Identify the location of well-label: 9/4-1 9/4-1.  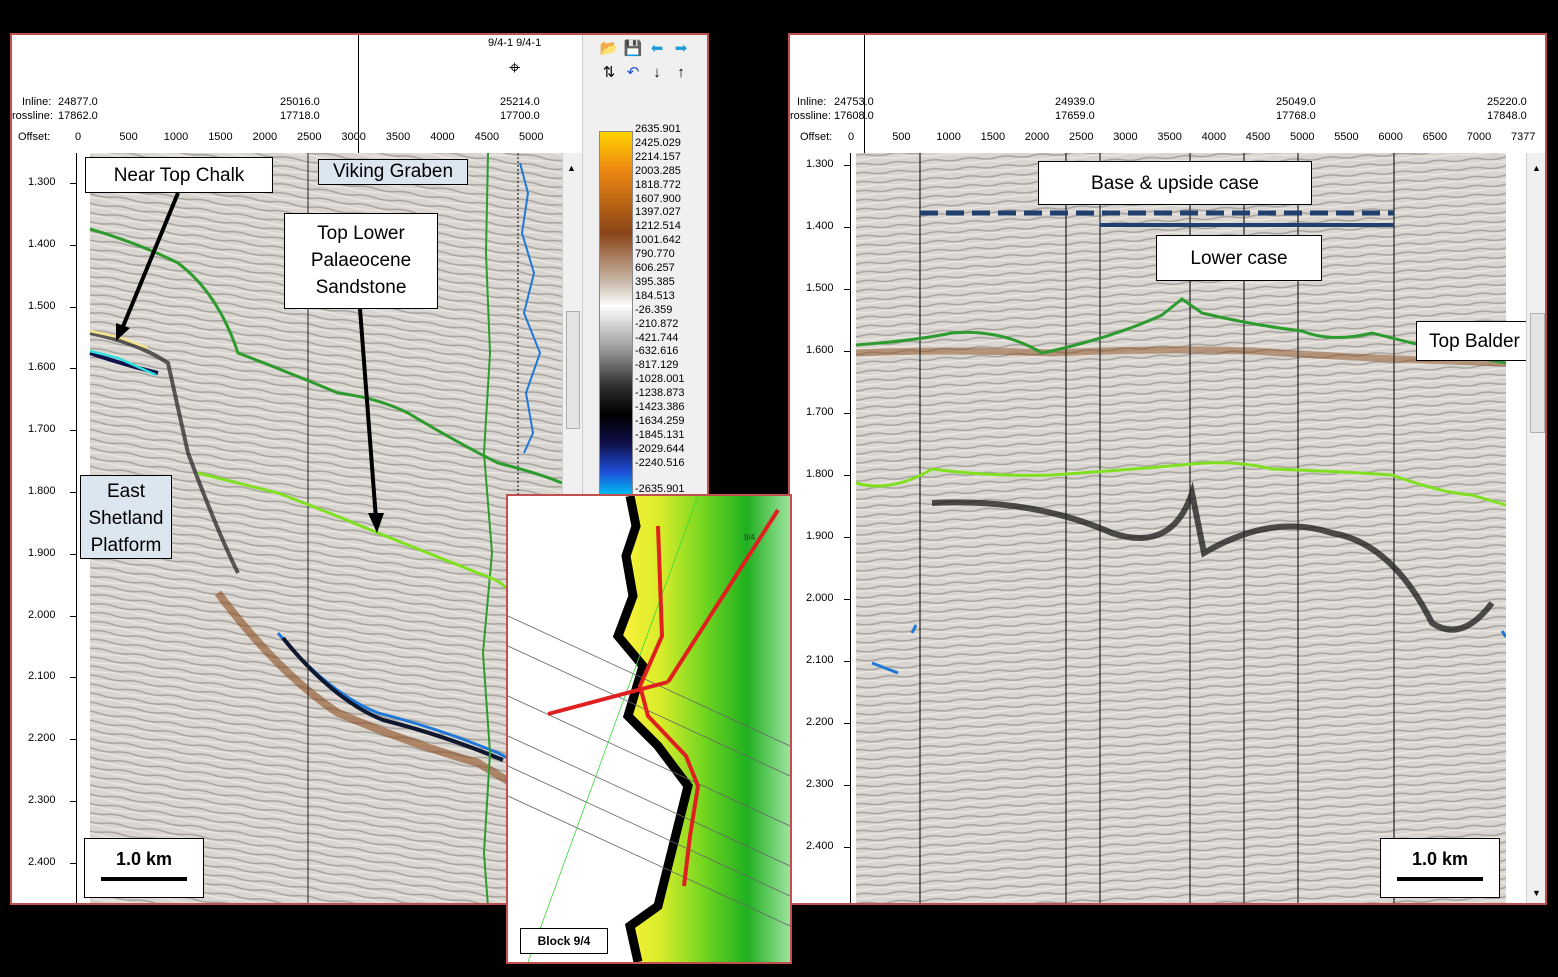
(515, 43).